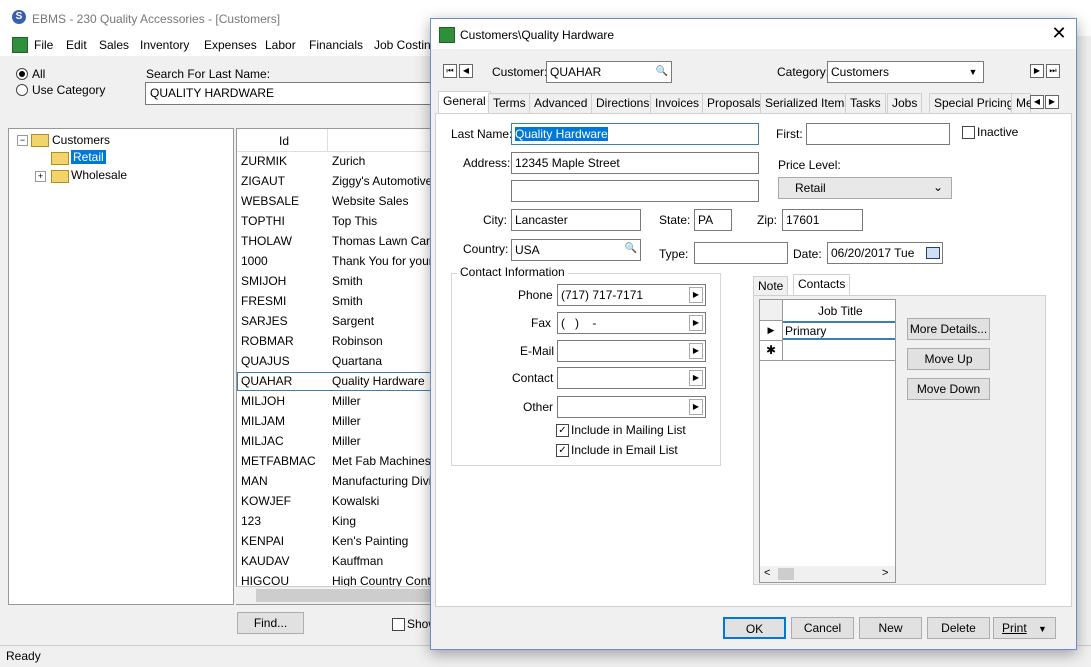 Image resolution: width=1091 pixels, height=667 pixels. I want to click on menu-labor: Labor, so click(280, 45).